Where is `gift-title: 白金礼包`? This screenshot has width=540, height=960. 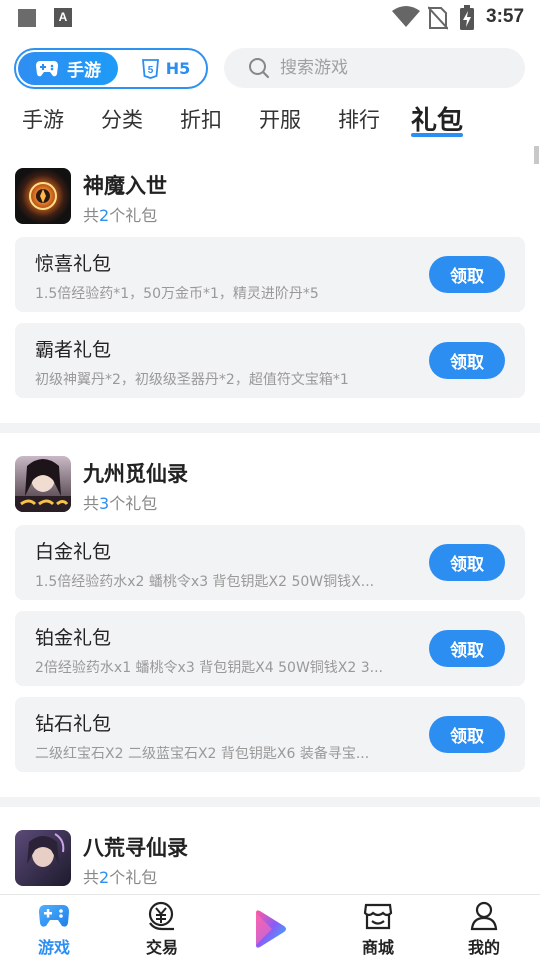 gift-title: 白金礼包 is located at coordinates (73, 552).